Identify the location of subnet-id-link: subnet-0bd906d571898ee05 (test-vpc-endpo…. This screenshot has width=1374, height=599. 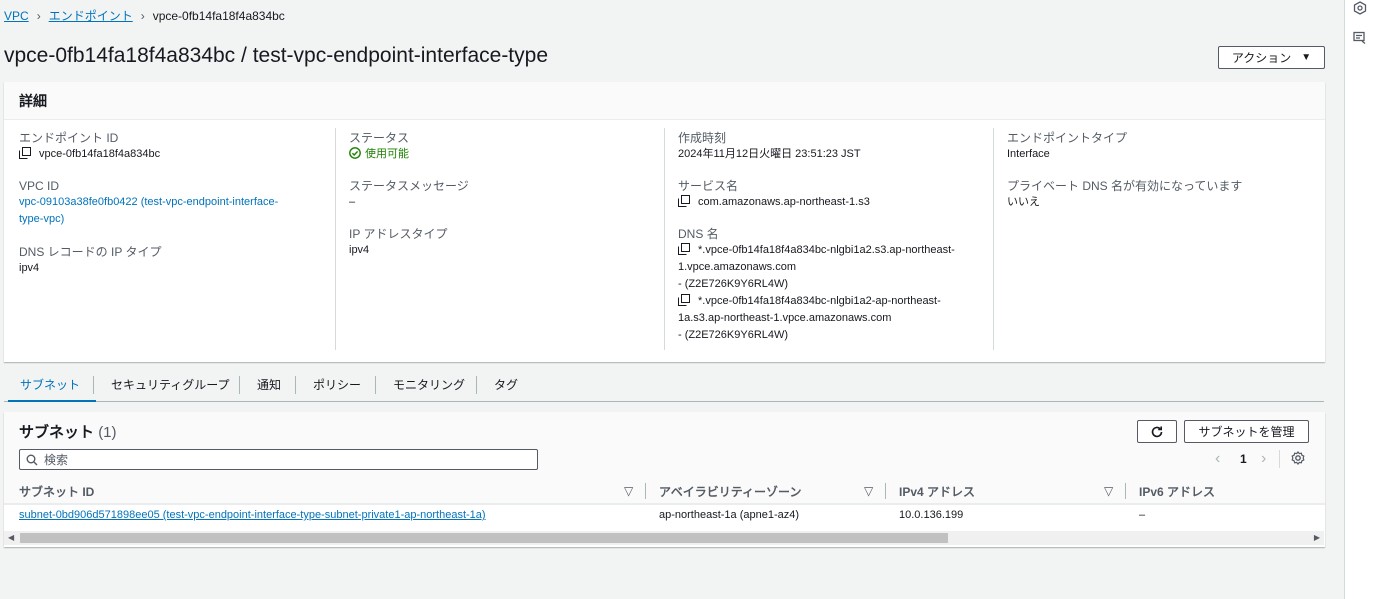
(252, 515).